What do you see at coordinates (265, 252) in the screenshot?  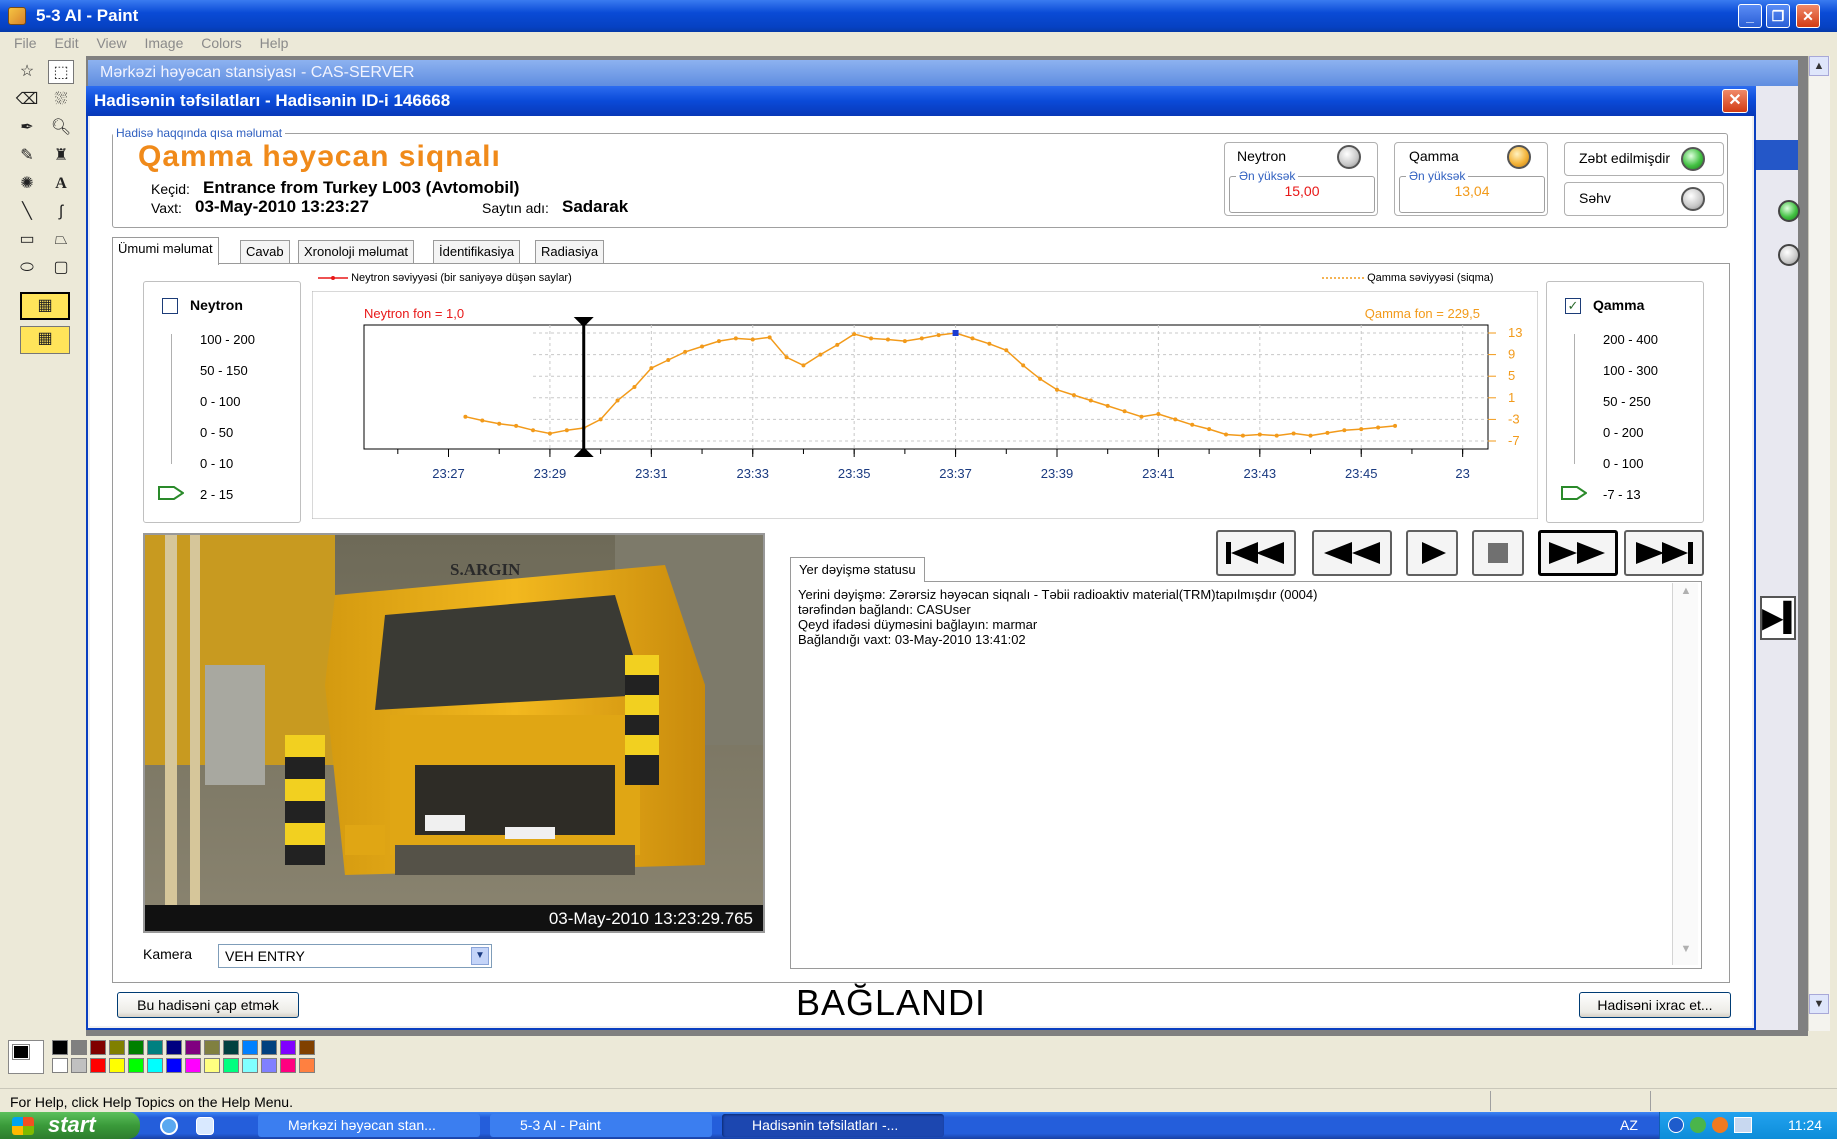 I see `tab-response: Cavab` at bounding box center [265, 252].